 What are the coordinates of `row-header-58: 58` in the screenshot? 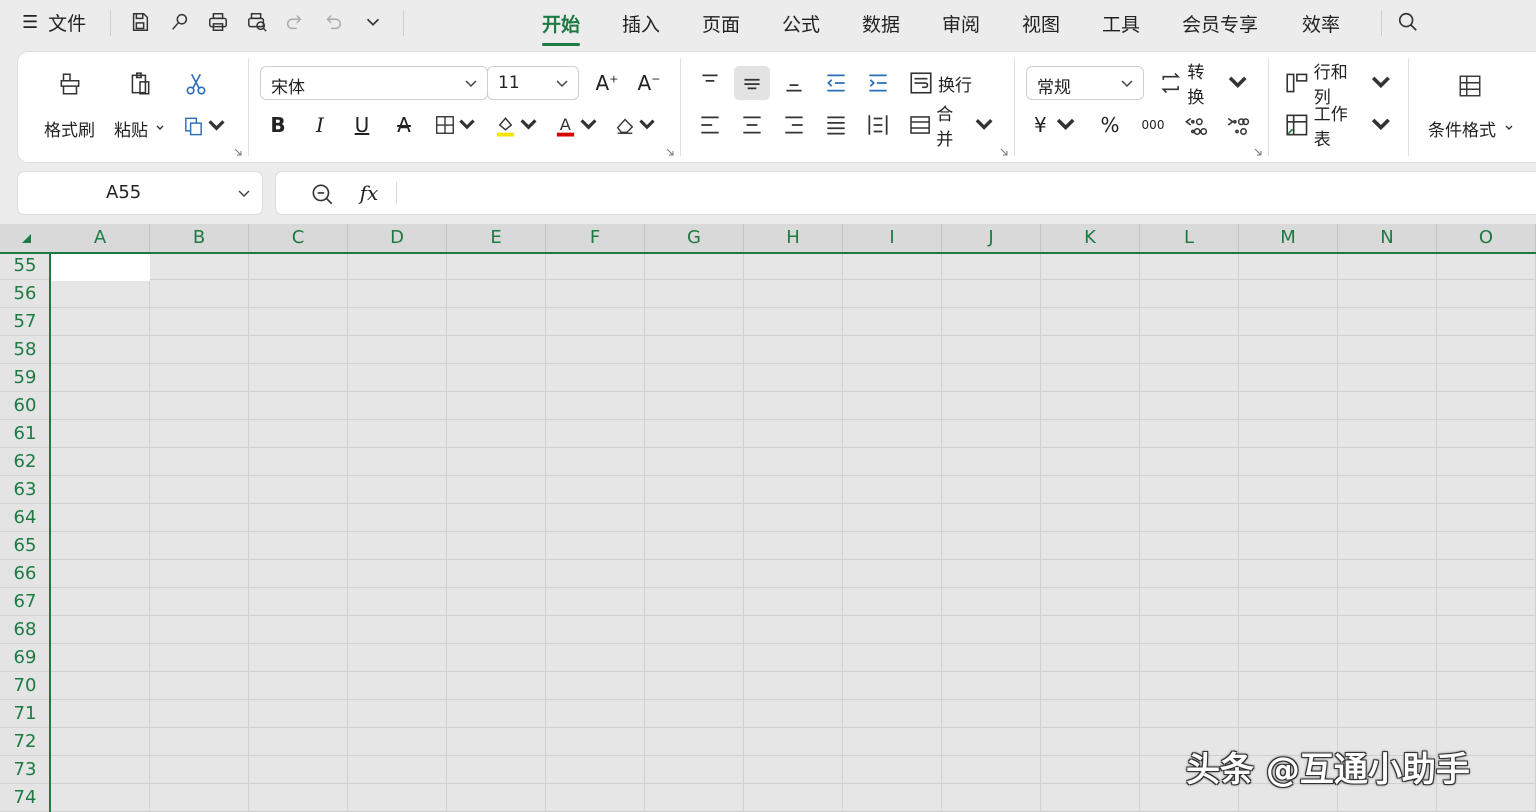 It's located at (25, 350).